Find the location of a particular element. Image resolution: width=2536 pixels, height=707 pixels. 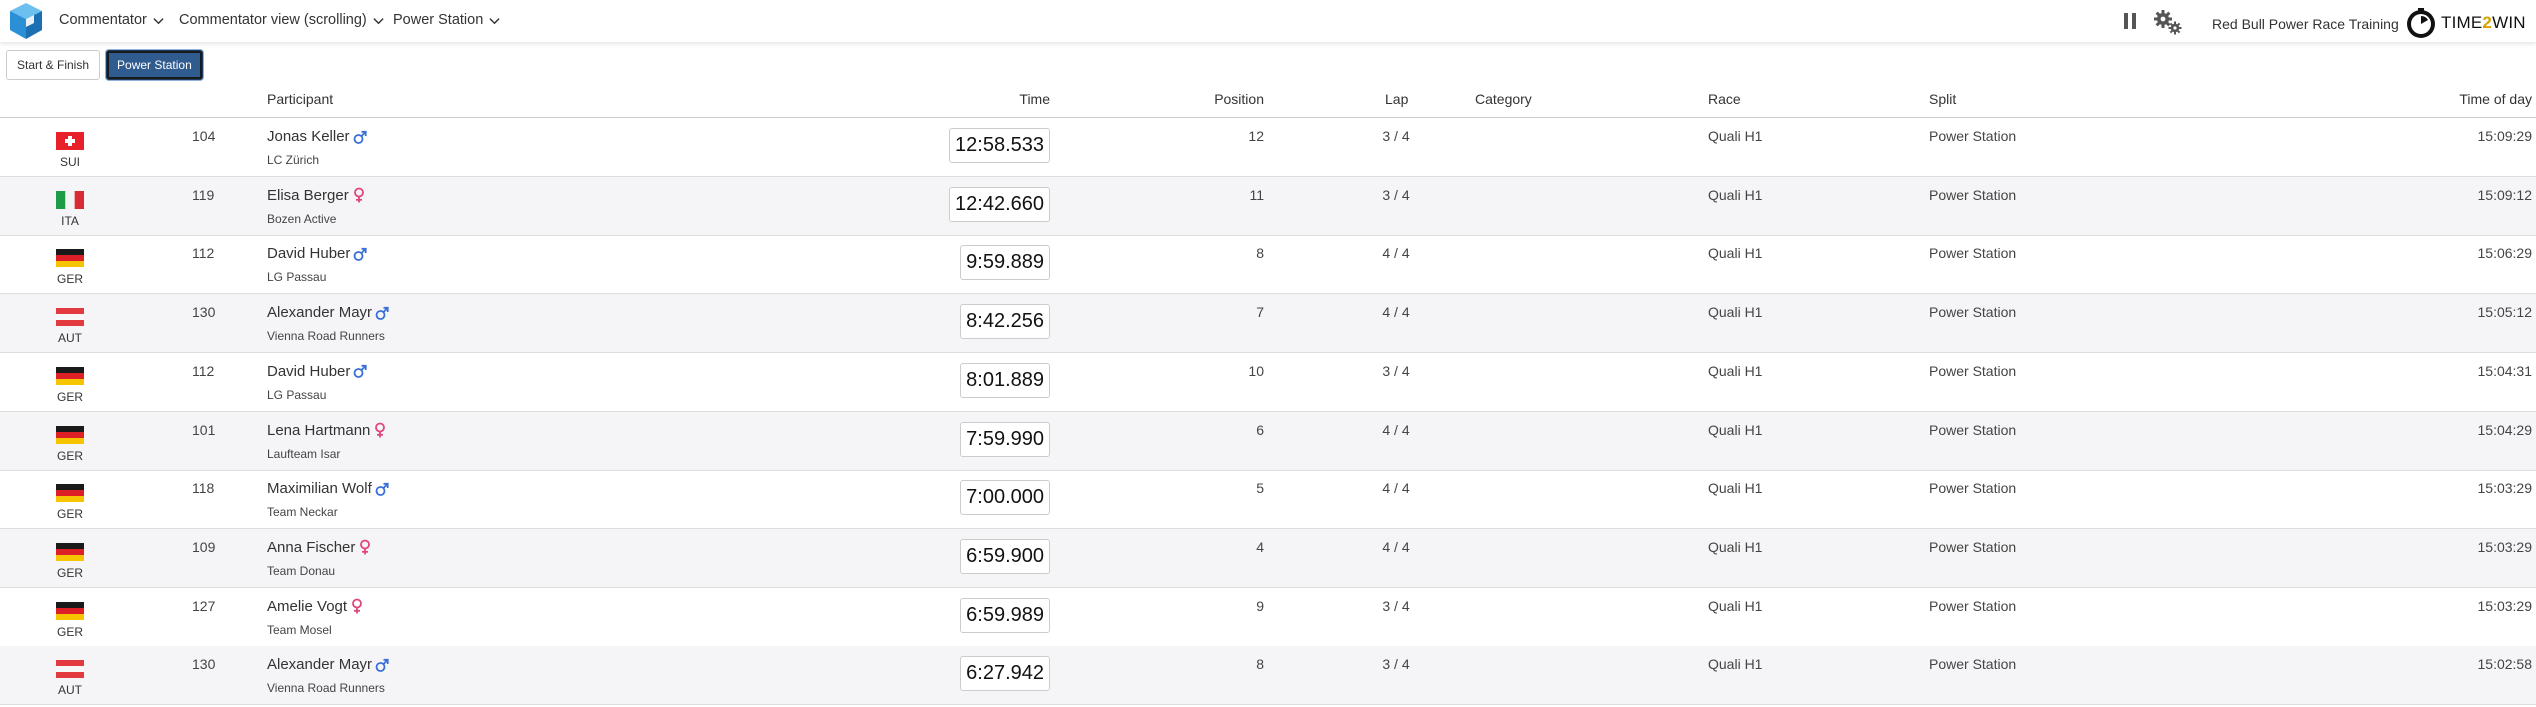

bib-number: 130 is located at coordinates (204, 664).